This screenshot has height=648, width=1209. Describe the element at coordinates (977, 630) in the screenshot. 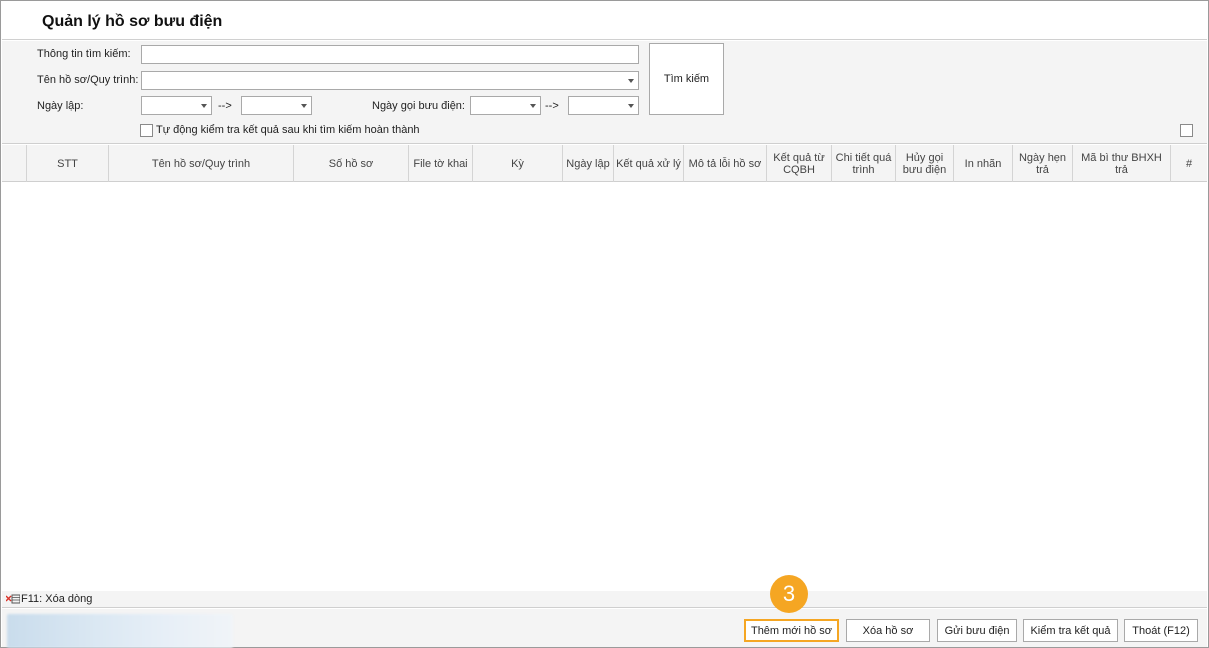

I see `send-post-button: Gửi bưu điện` at that location.